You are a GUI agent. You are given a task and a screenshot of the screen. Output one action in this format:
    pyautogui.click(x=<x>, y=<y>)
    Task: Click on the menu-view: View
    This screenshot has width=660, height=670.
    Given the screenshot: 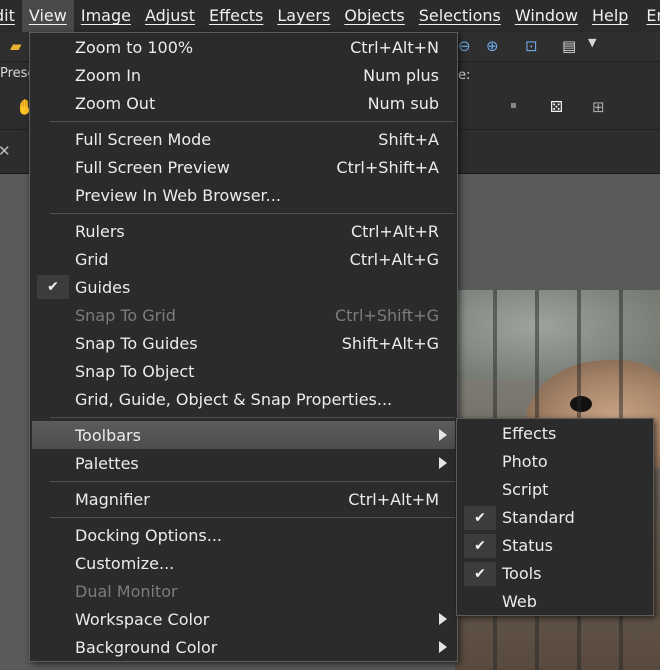 What is the action you would take?
    pyautogui.click(x=47, y=16)
    